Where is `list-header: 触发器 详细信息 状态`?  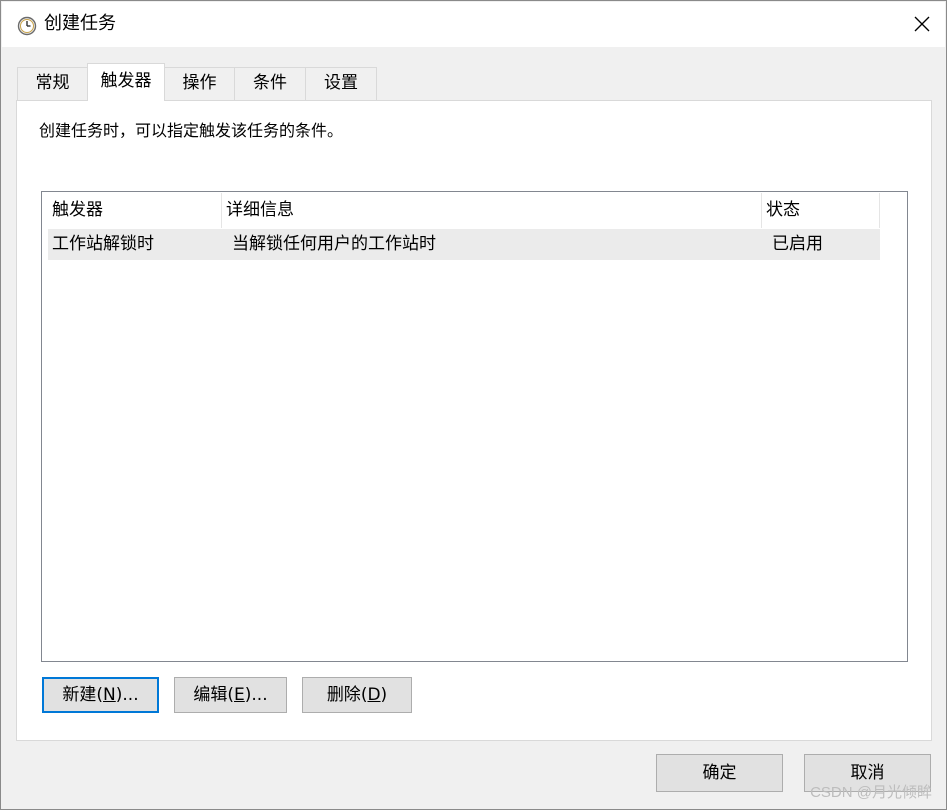
list-header: 触发器 详细信息 状态 is located at coordinates (464, 210).